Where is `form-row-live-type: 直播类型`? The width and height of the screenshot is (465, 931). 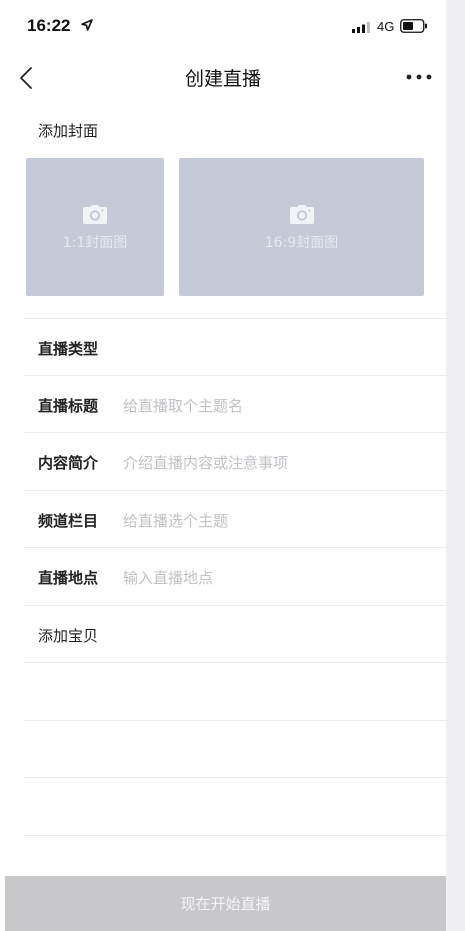 form-row-live-type: 直播类型 is located at coordinates (235, 347).